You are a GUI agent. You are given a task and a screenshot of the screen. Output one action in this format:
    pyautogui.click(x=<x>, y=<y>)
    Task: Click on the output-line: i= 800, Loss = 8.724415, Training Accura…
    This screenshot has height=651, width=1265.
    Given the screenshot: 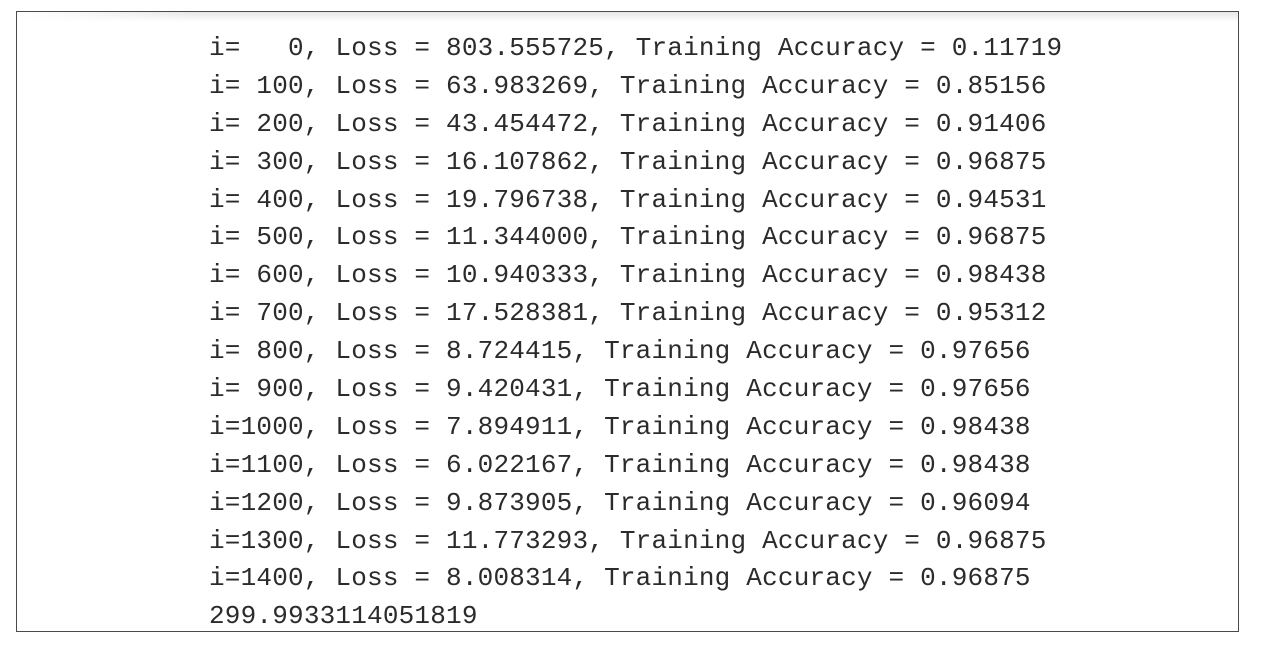 What is the action you would take?
    pyautogui.click(x=620, y=351)
    